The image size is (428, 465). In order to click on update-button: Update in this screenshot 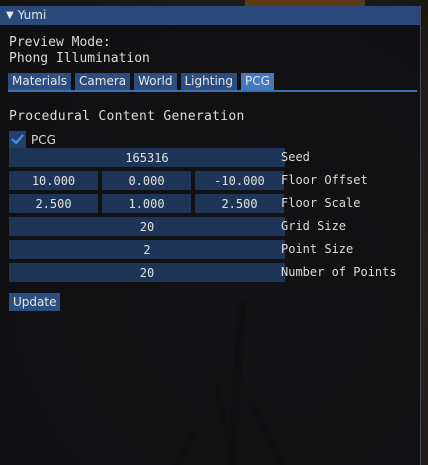, I will do `click(35, 302)`.